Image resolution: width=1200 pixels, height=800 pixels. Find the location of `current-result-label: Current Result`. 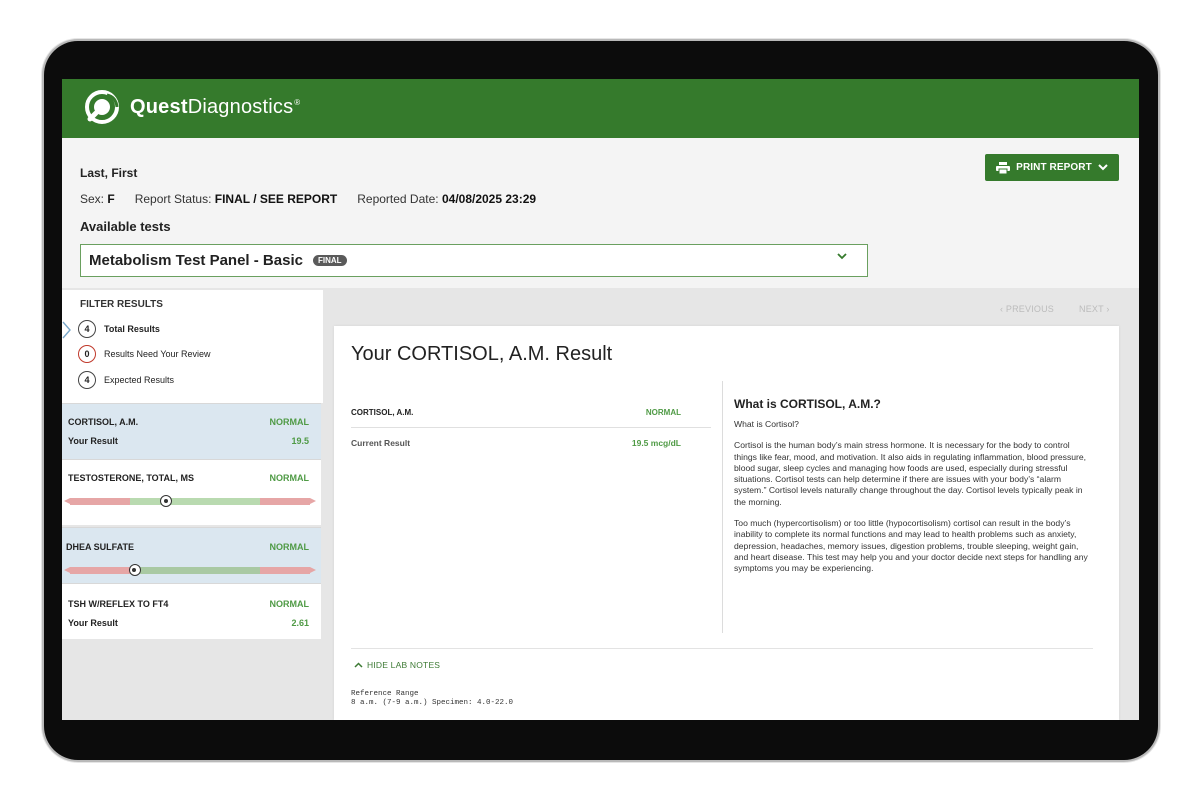

current-result-label: Current Result is located at coordinates (381, 443).